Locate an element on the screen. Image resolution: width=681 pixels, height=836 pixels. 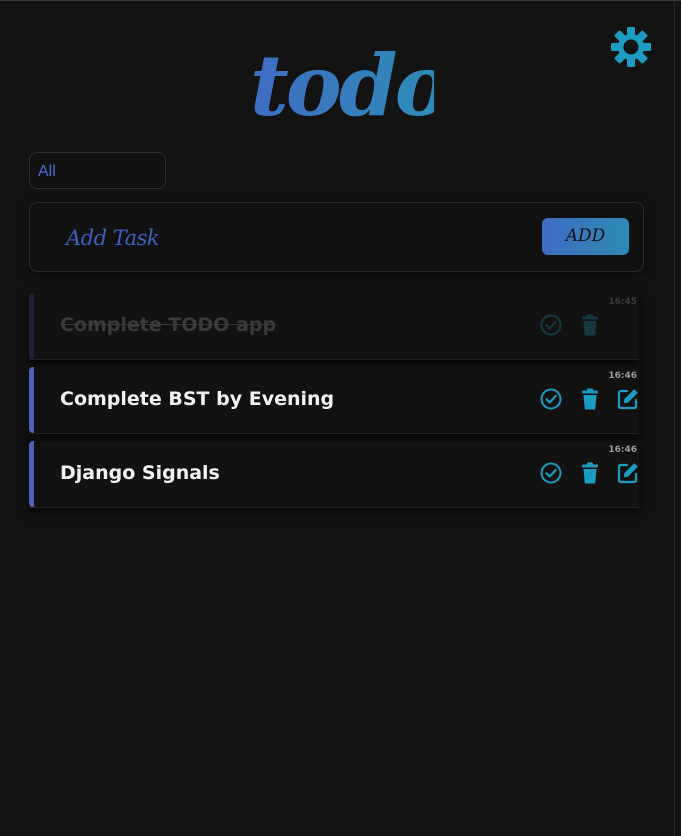
gear-icon is located at coordinates (631, 47).